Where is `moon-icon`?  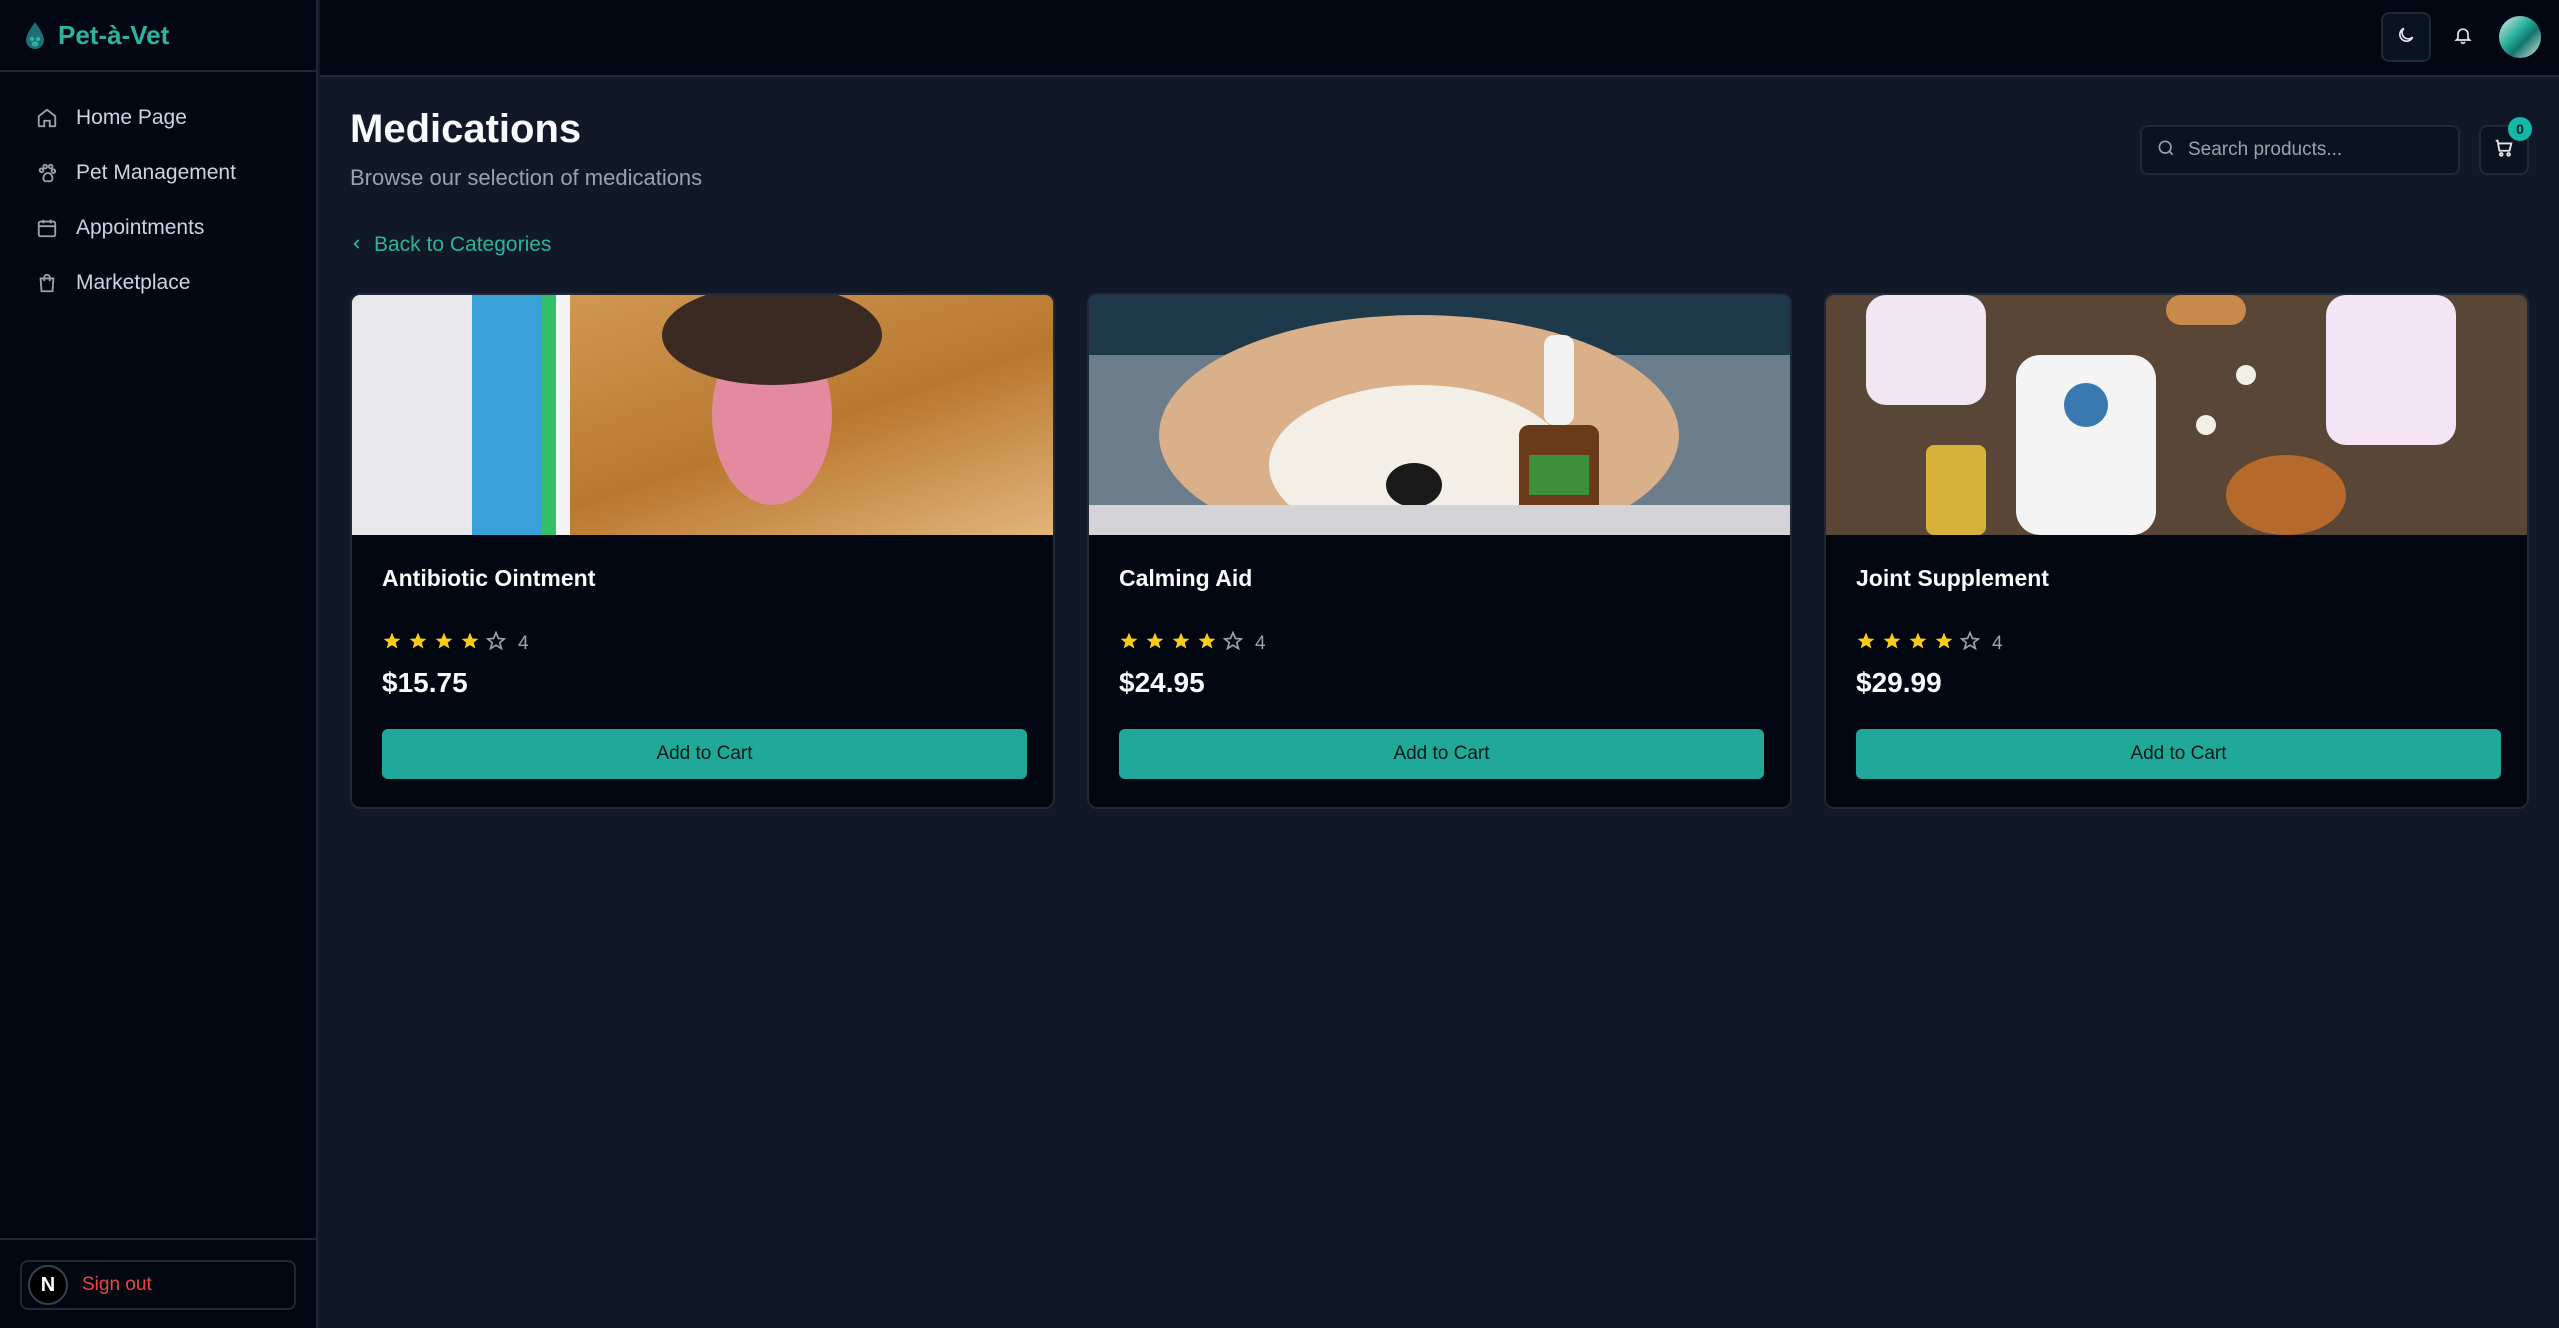 moon-icon is located at coordinates (2406, 37).